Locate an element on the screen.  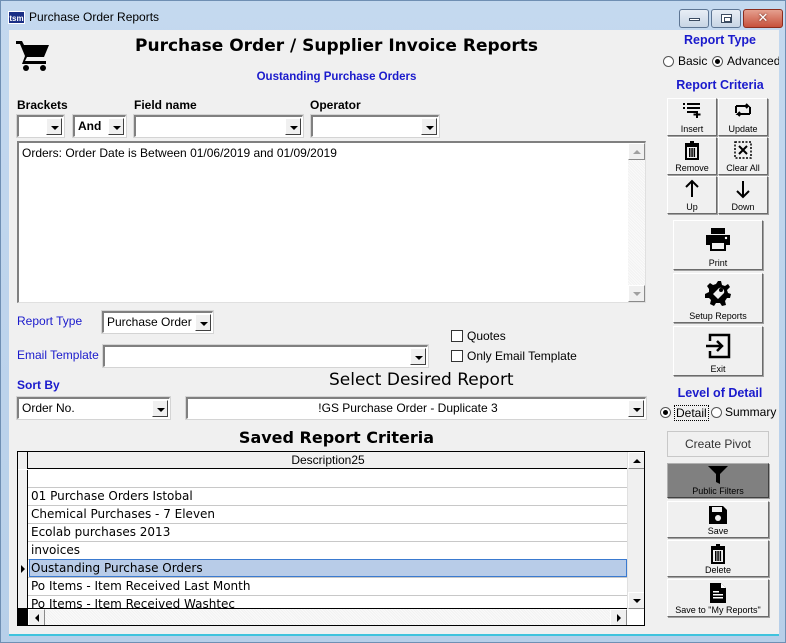
remove-button: Remove is located at coordinates (692, 156).